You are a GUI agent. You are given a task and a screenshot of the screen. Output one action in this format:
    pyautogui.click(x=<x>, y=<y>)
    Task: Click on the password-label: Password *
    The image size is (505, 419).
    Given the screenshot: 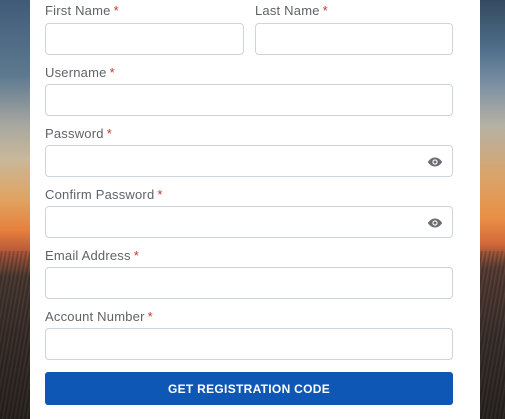 What is the action you would take?
    pyautogui.click(x=78, y=133)
    